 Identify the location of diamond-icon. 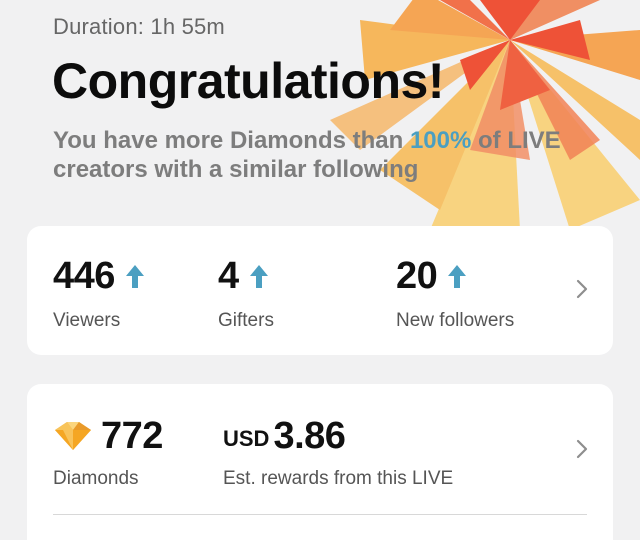
(73, 436).